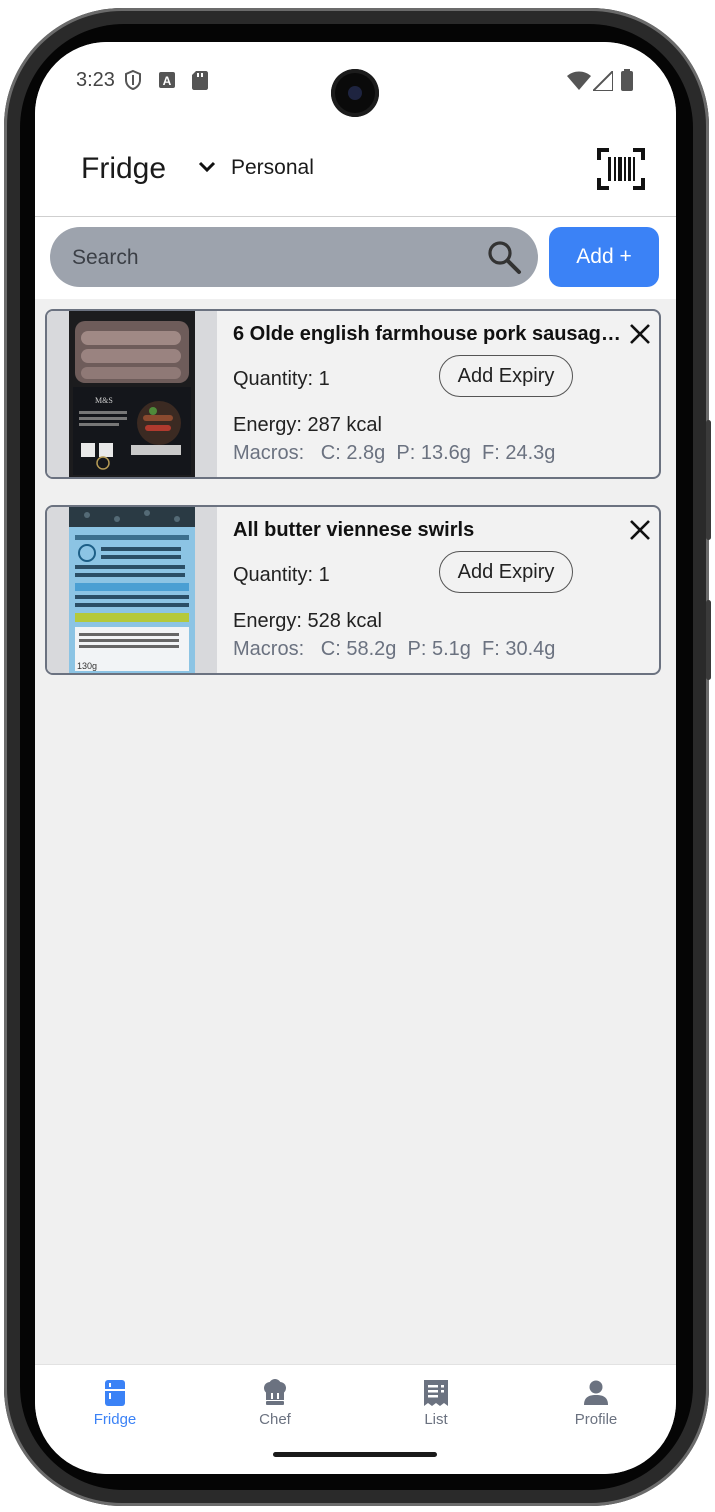 This screenshot has height=1512, width=715. What do you see at coordinates (132, 394) in the screenshot?
I see `product-image: M&S` at bounding box center [132, 394].